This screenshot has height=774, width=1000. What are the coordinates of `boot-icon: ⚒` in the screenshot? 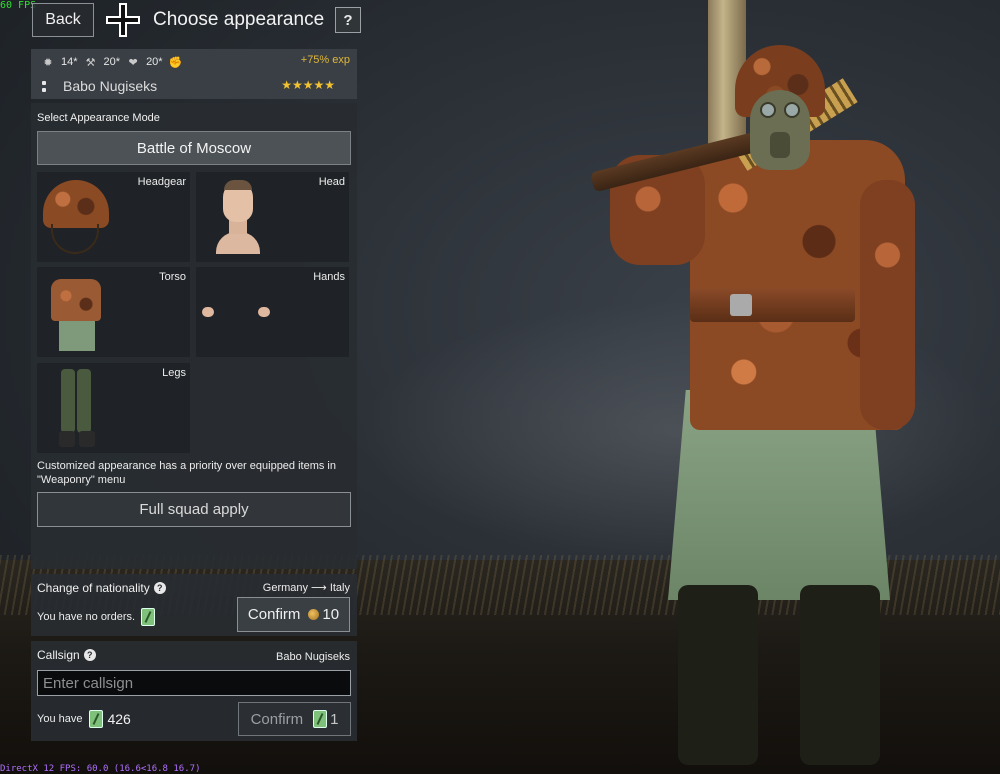 It's located at (90, 62).